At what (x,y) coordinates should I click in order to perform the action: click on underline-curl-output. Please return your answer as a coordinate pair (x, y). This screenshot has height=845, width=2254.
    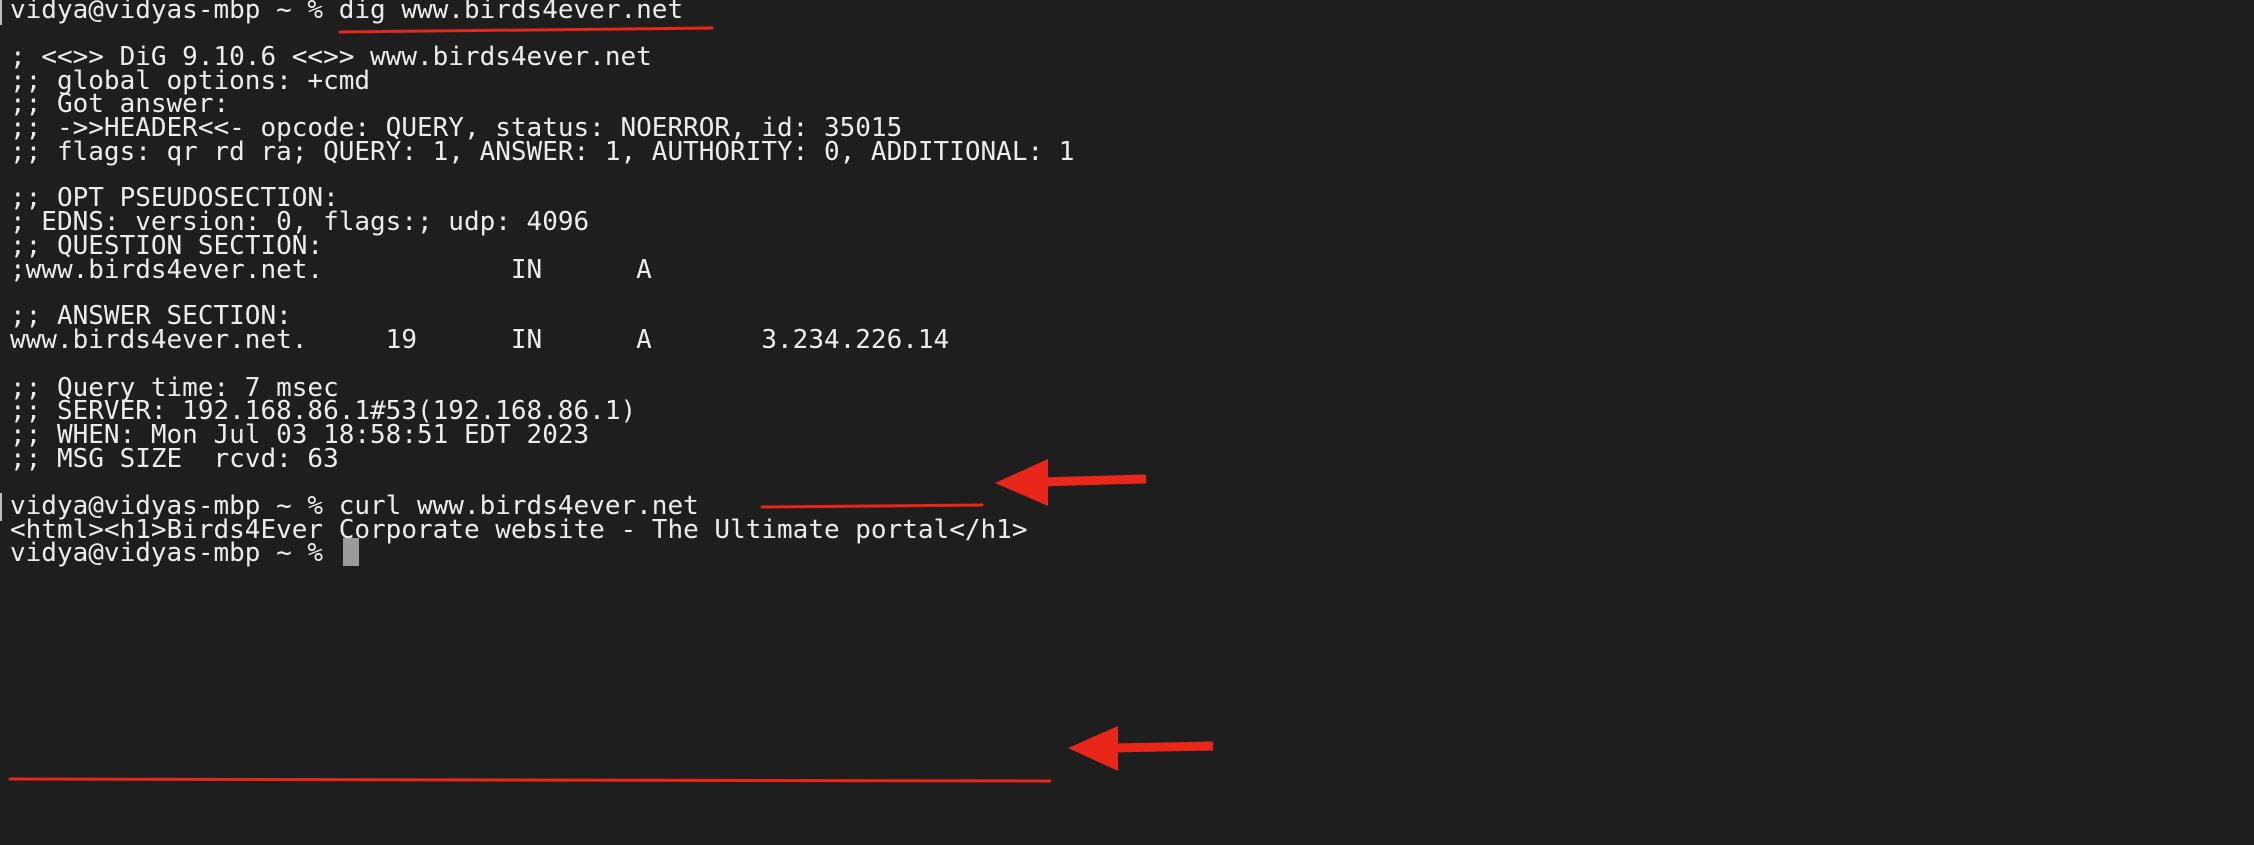
    Looking at the image, I should click on (530, 780).